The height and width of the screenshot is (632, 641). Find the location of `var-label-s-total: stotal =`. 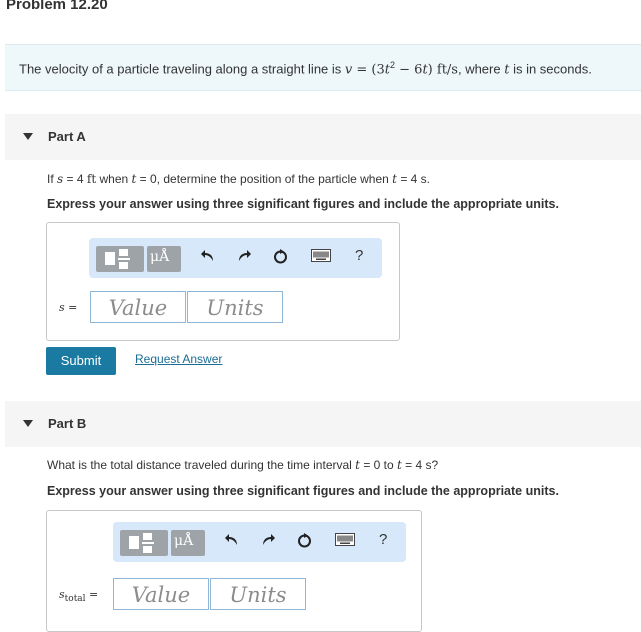

var-label-s-total: stotal = is located at coordinates (79, 596).